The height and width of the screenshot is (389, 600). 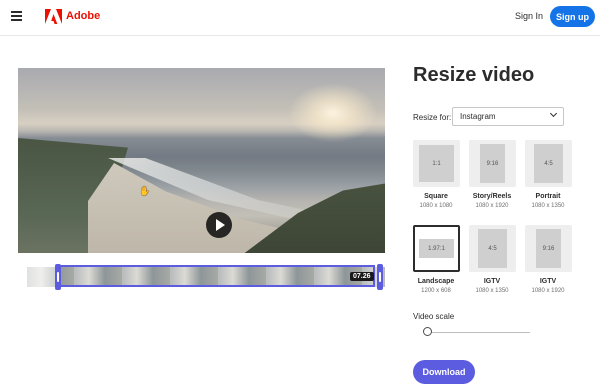 What do you see at coordinates (548, 196) in the screenshot?
I see `preset-name: Portrait` at bounding box center [548, 196].